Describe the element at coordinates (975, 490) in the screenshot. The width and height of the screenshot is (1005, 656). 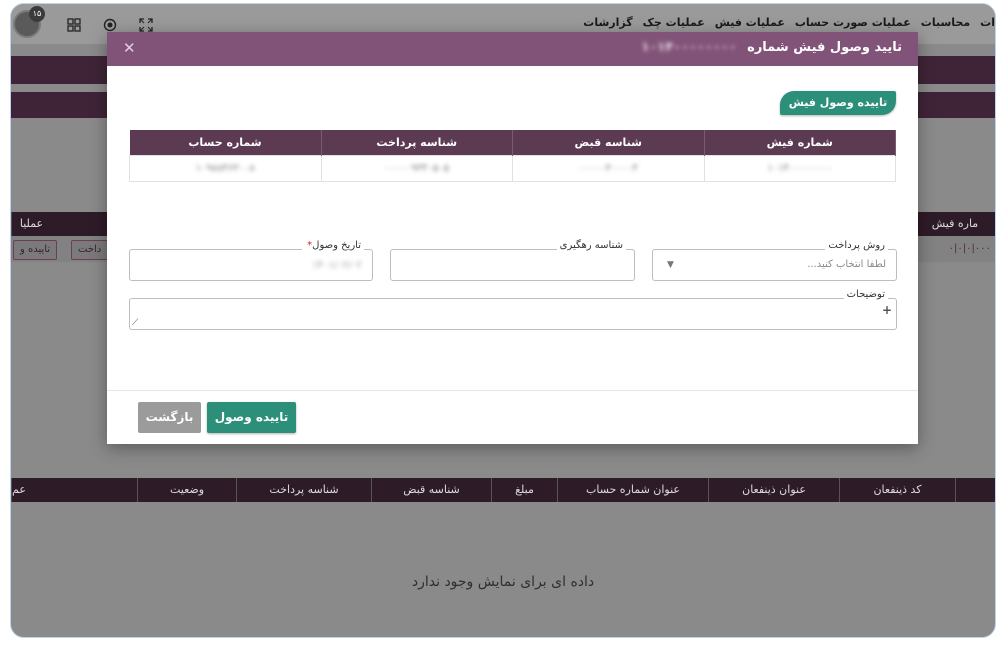
I see `bg-col-checkbox` at that location.